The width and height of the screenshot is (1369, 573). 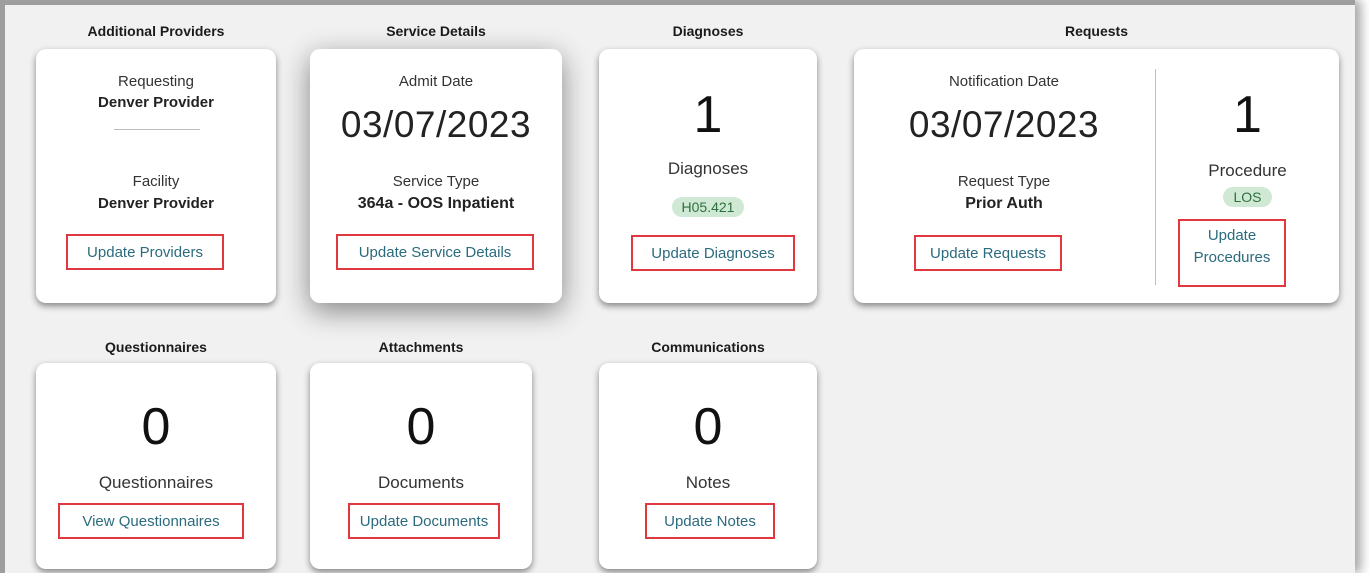 I want to click on notes-count: 0, so click(x=708, y=427).